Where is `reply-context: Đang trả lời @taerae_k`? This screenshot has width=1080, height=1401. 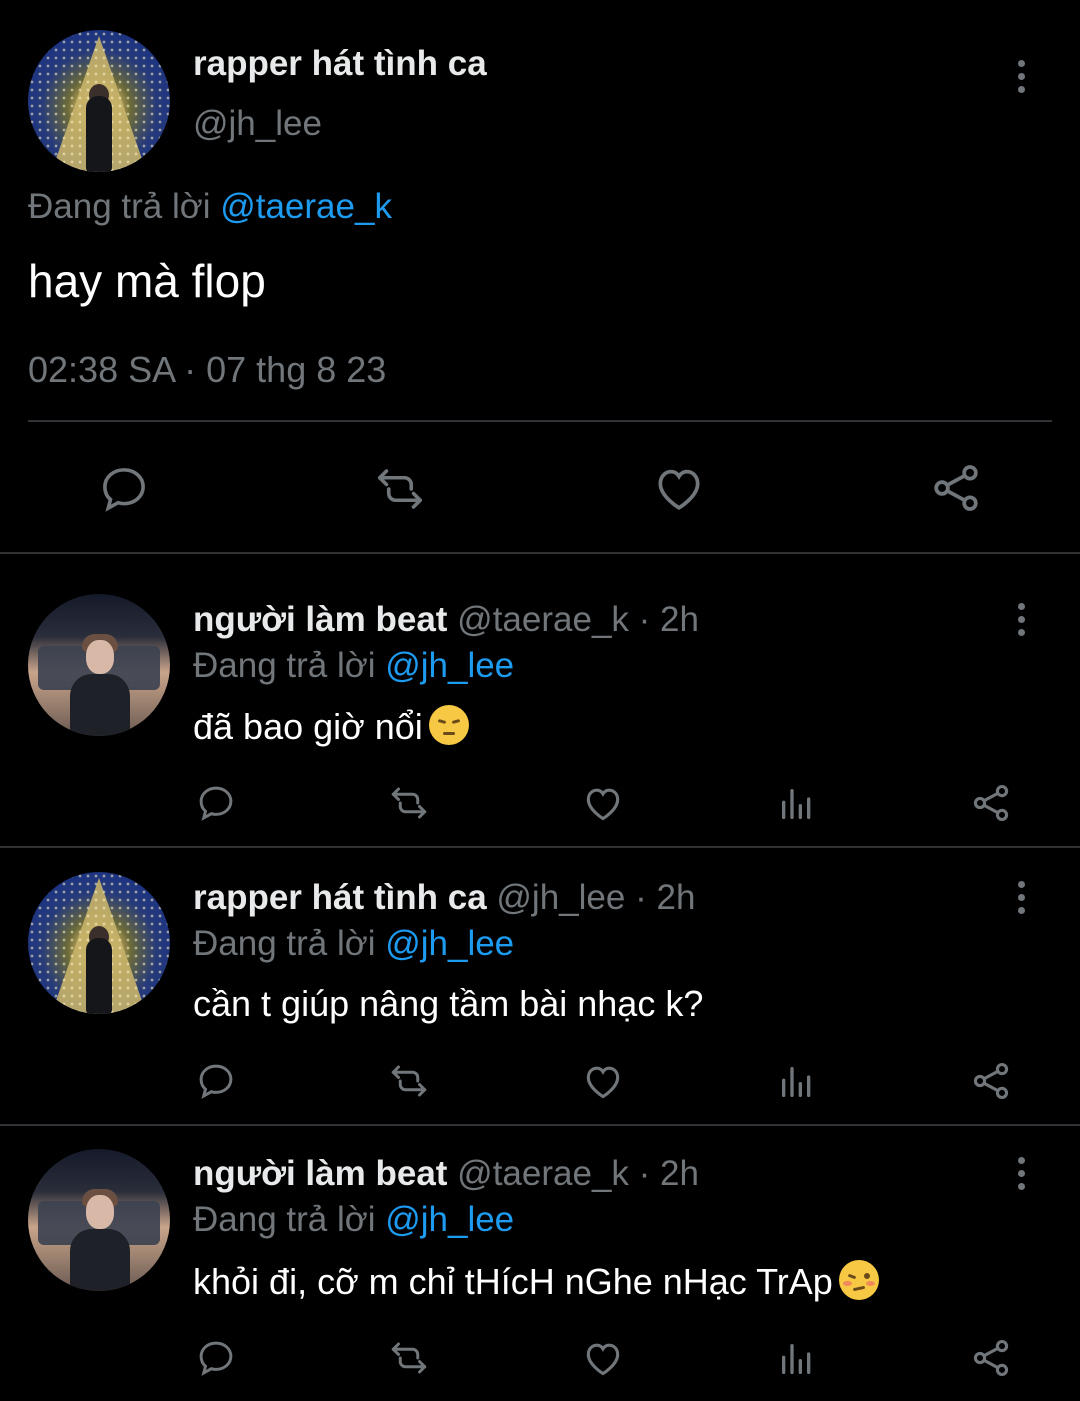
reply-context: Đang trả lời @taerae_k is located at coordinates (210, 207).